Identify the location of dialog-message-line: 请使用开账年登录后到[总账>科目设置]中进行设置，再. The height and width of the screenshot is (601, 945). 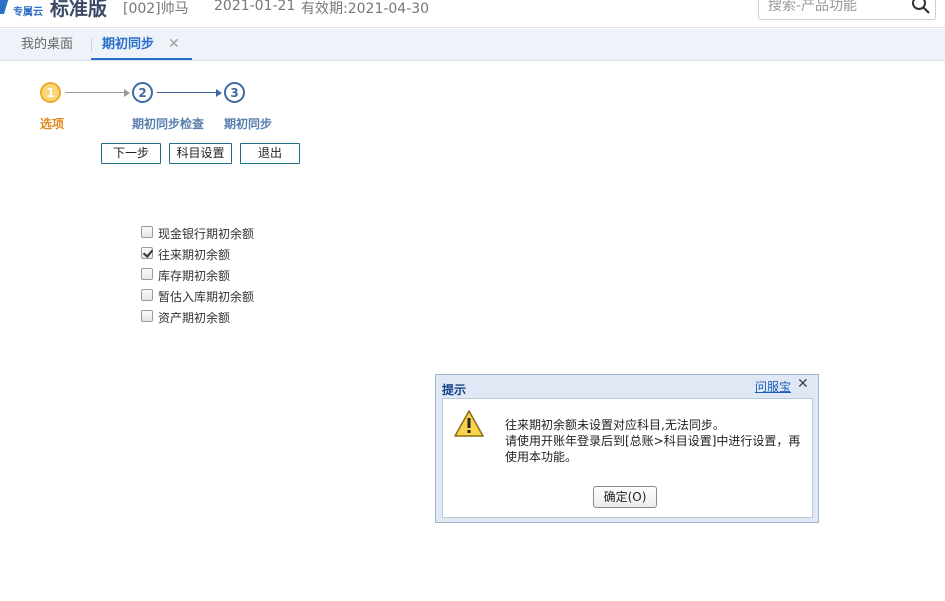
(653, 441).